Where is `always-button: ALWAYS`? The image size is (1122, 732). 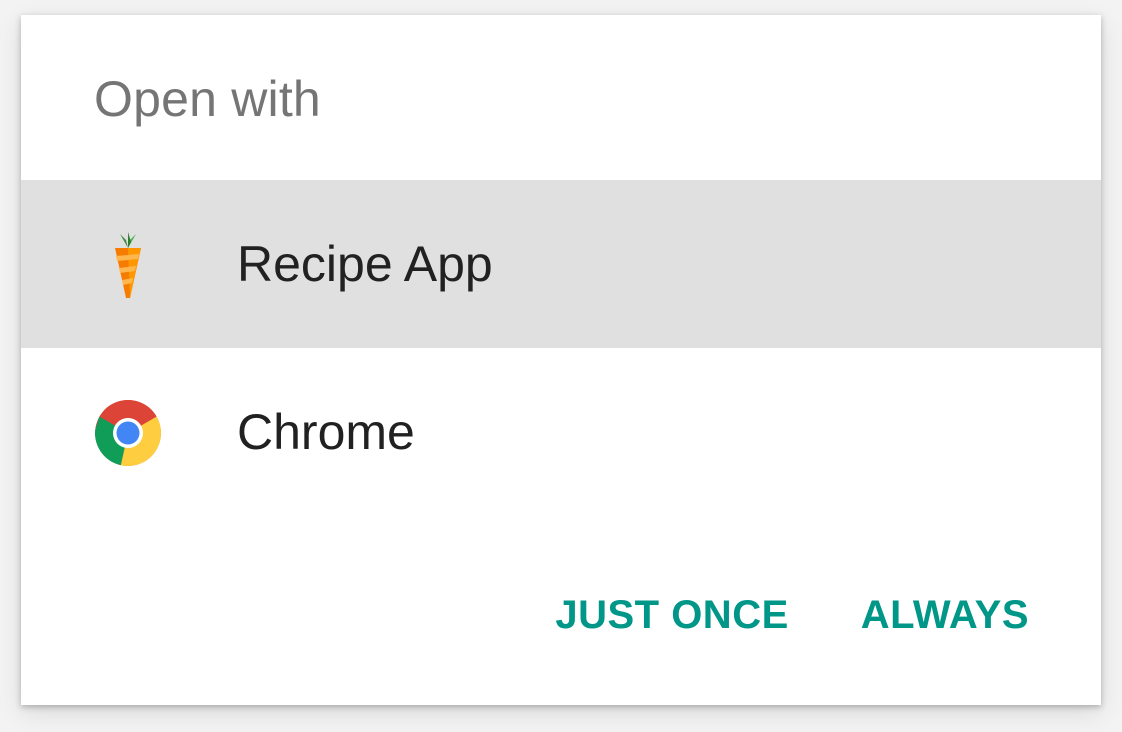 always-button: ALWAYS is located at coordinates (945, 615).